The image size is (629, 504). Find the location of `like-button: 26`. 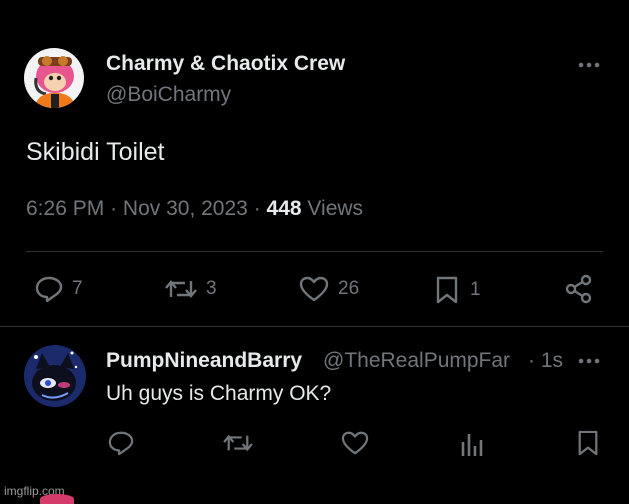

like-button: 26 is located at coordinates (328, 289).